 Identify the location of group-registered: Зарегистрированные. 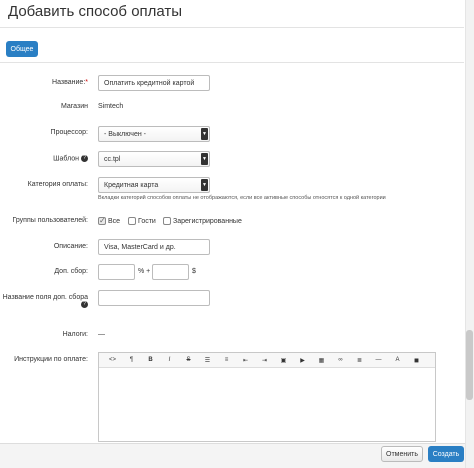
(202, 221).